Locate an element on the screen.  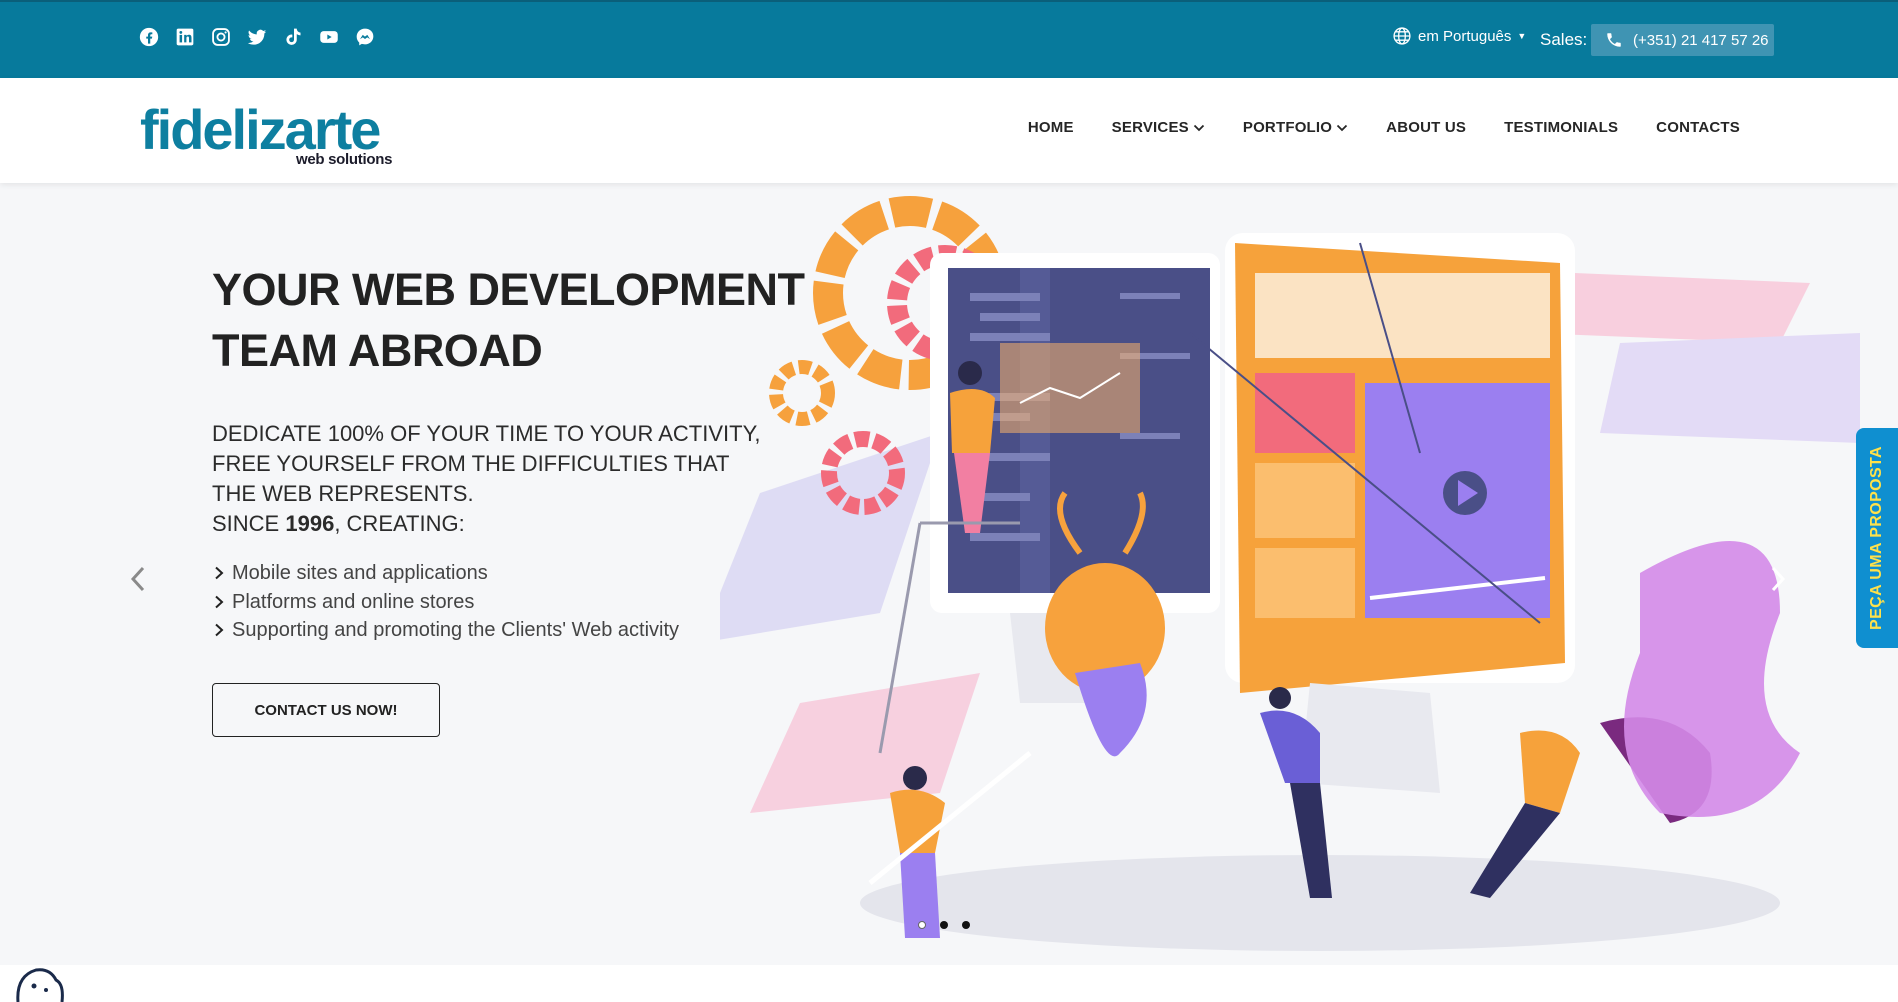
nav-about-us: ABOUT US is located at coordinates (1426, 127).